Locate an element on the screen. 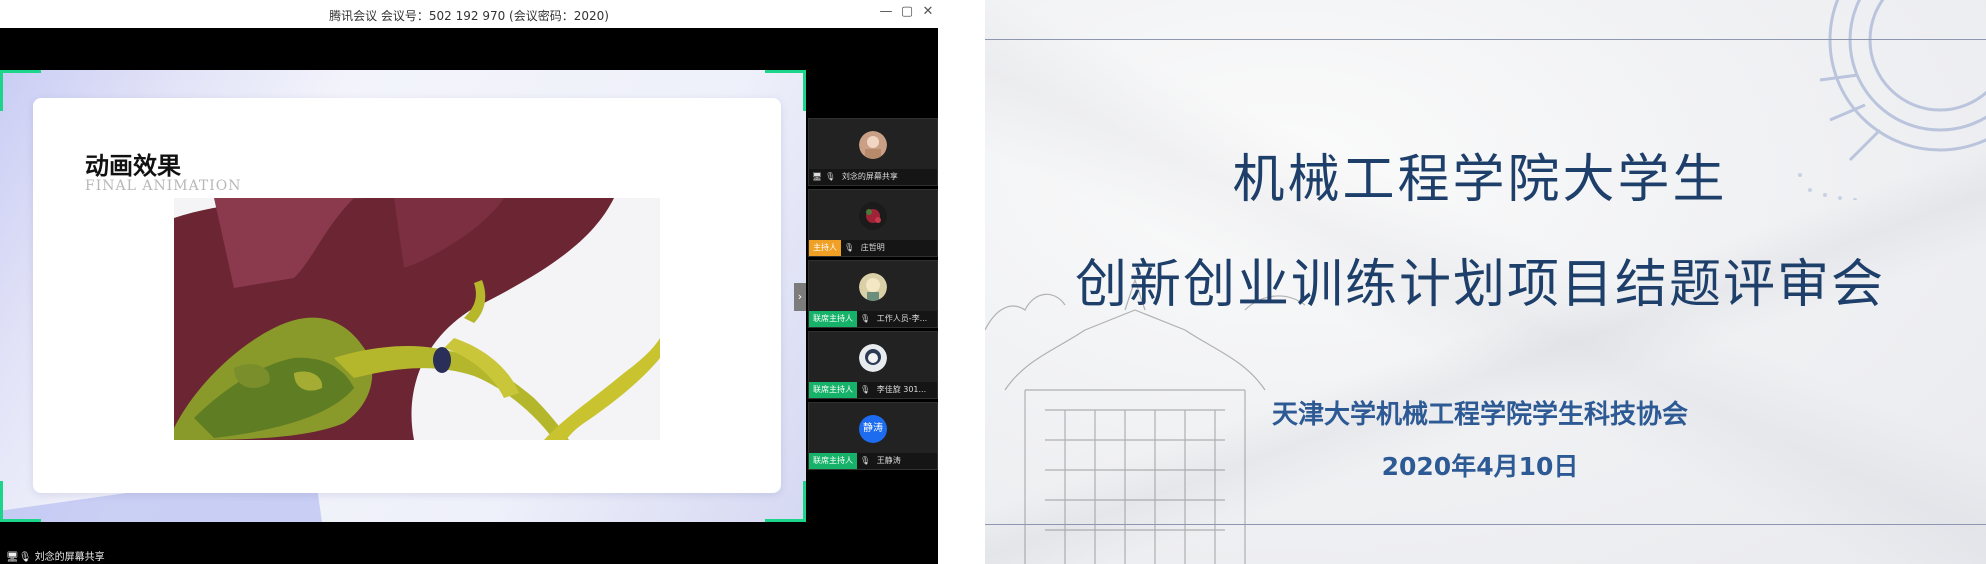 The image size is (1986, 564). slide-subtitle: FINAL ANIMATION is located at coordinates (163, 186).